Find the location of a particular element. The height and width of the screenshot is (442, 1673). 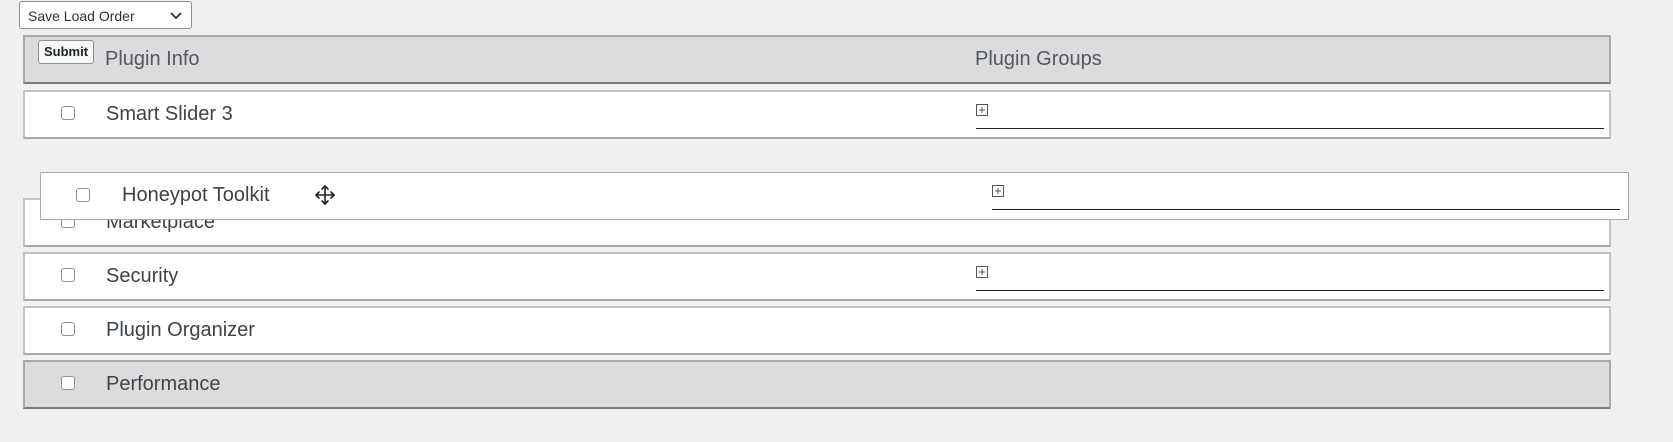

plugin-name: Plugin Organizer is located at coordinates (180, 330).